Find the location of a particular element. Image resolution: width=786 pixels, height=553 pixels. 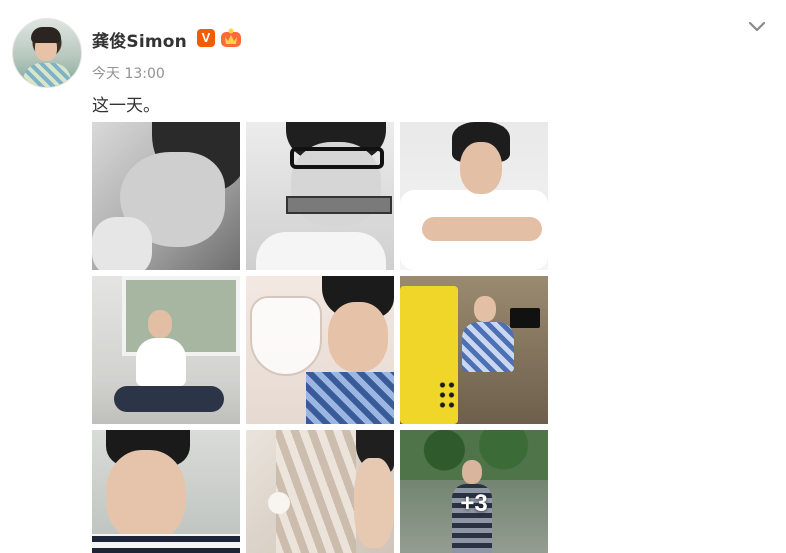

photo-fabric-shape is located at coordinates (316, 491).